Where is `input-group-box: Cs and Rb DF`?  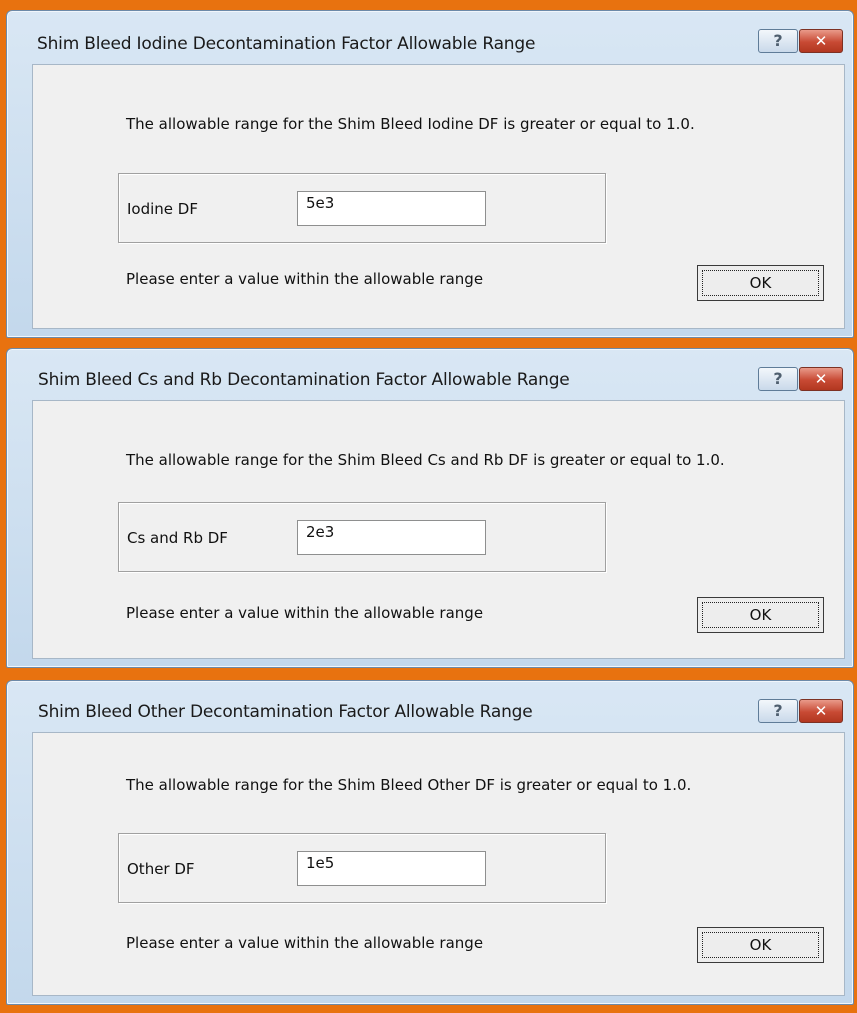 input-group-box: Cs and Rb DF is located at coordinates (362, 537).